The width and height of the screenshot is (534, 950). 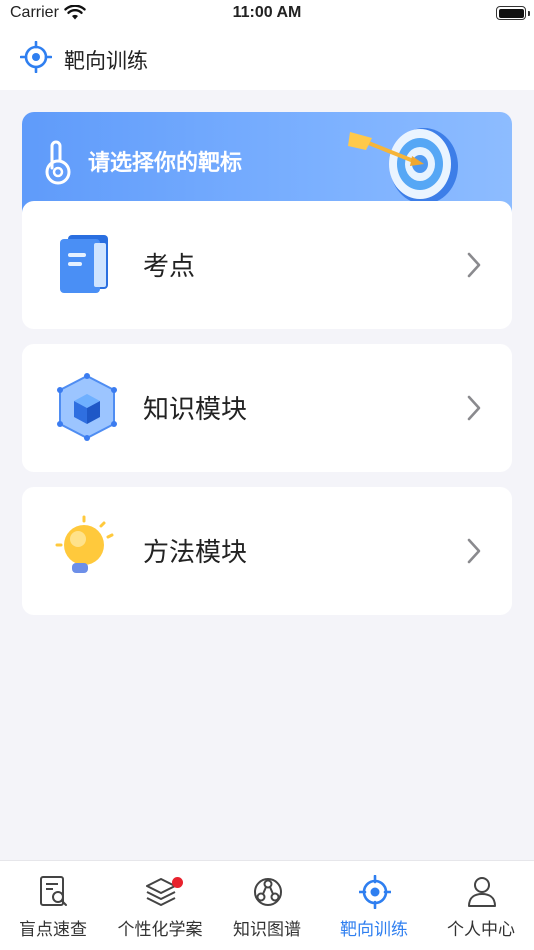 What do you see at coordinates (267, 551) in the screenshot?
I see `card-method-module: 方法模块` at bounding box center [267, 551].